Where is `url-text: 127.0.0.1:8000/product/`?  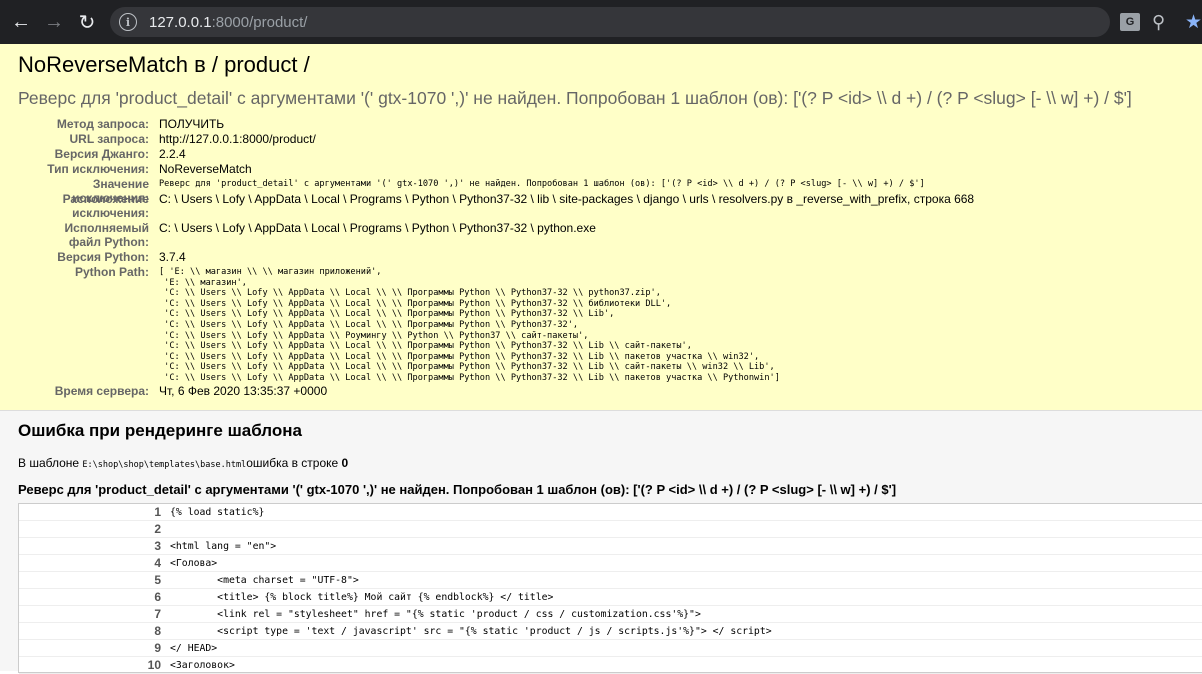 url-text: 127.0.0.1:8000/product/ is located at coordinates (228, 22).